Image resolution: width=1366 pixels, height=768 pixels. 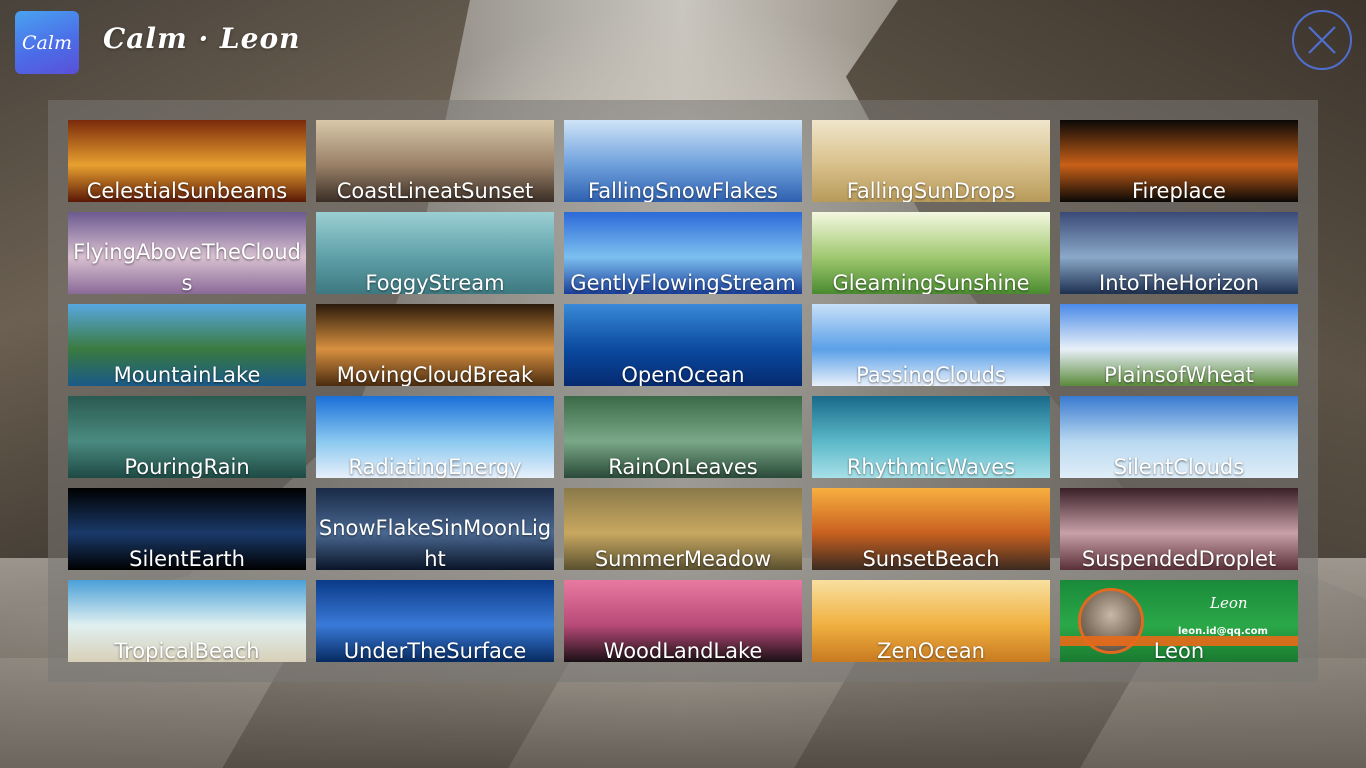 What do you see at coordinates (931, 621) in the screenshot?
I see `scene-tile: ZenOcean` at bounding box center [931, 621].